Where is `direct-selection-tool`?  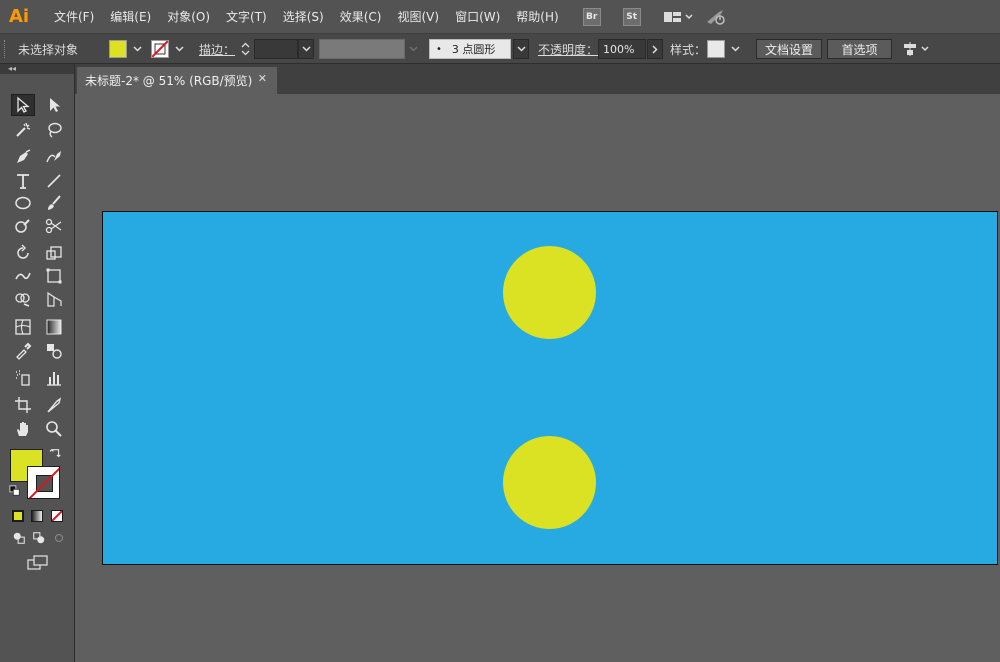 direct-selection-tool is located at coordinates (54, 105).